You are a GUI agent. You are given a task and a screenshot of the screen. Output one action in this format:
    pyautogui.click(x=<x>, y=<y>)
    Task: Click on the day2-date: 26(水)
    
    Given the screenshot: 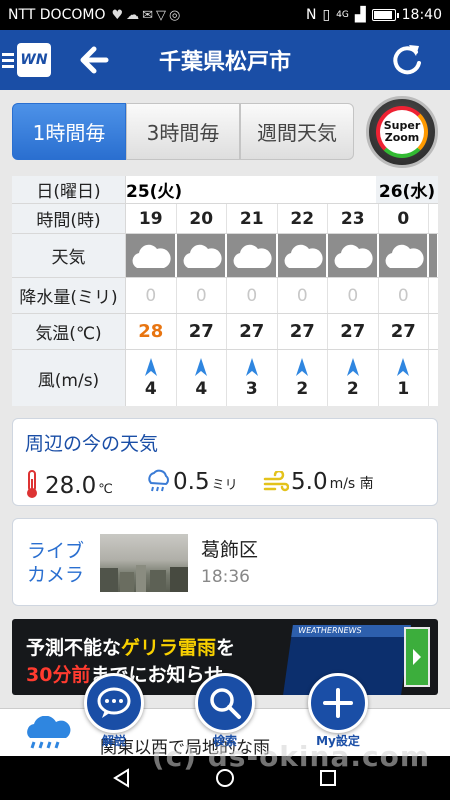 What is the action you would take?
    pyautogui.click(x=407, y=189)
    